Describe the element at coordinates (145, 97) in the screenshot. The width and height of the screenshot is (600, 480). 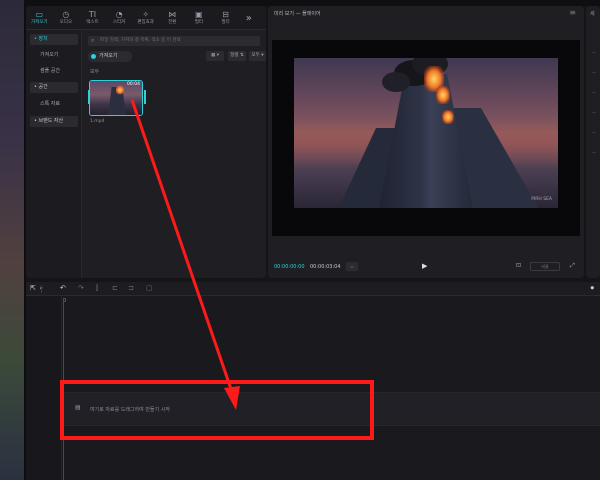
I see `thumb-handle-right` at that location.